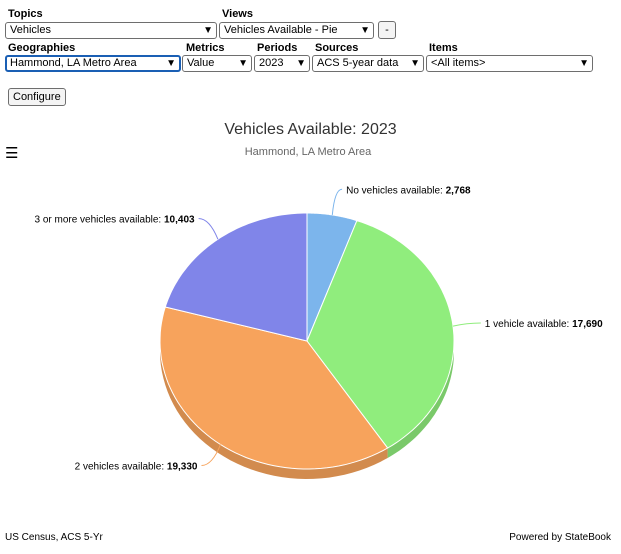  Describe the element at coordinates (560, 537) in the screenshot. I see `powered-by-credit: Powered by StateBook` at that location.